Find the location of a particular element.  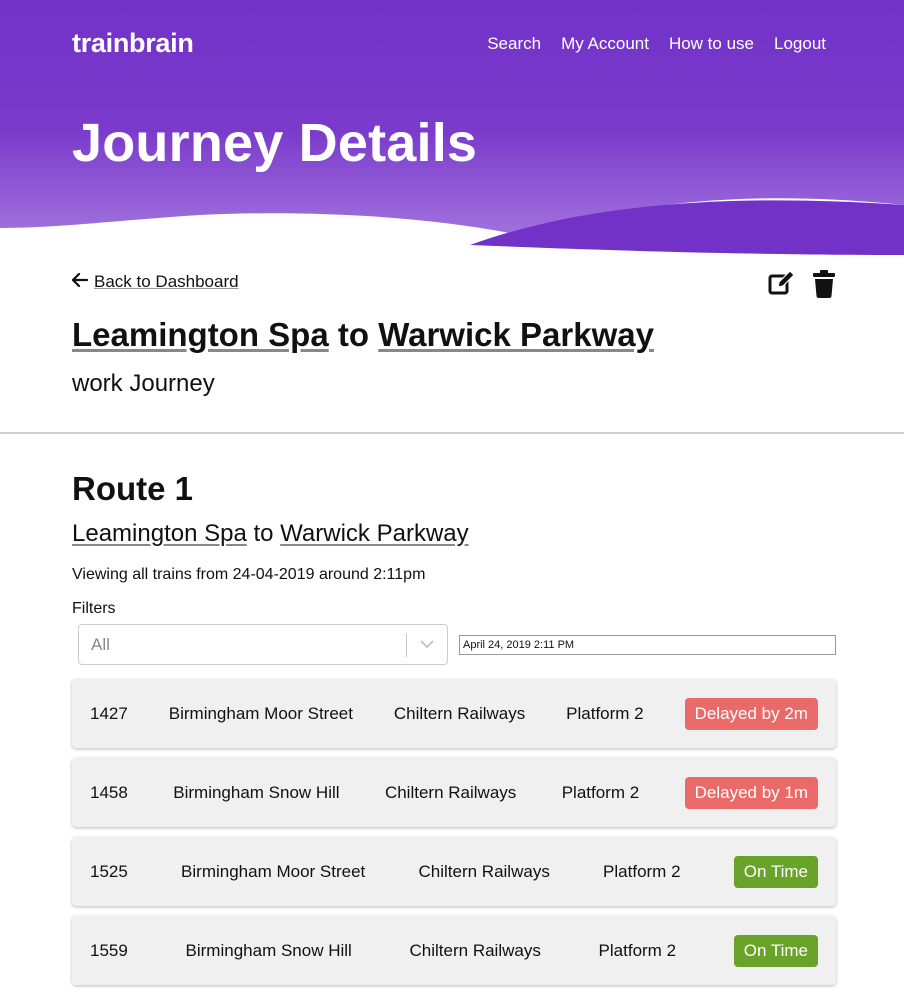

section-divider is located at coordinates (452, 433).